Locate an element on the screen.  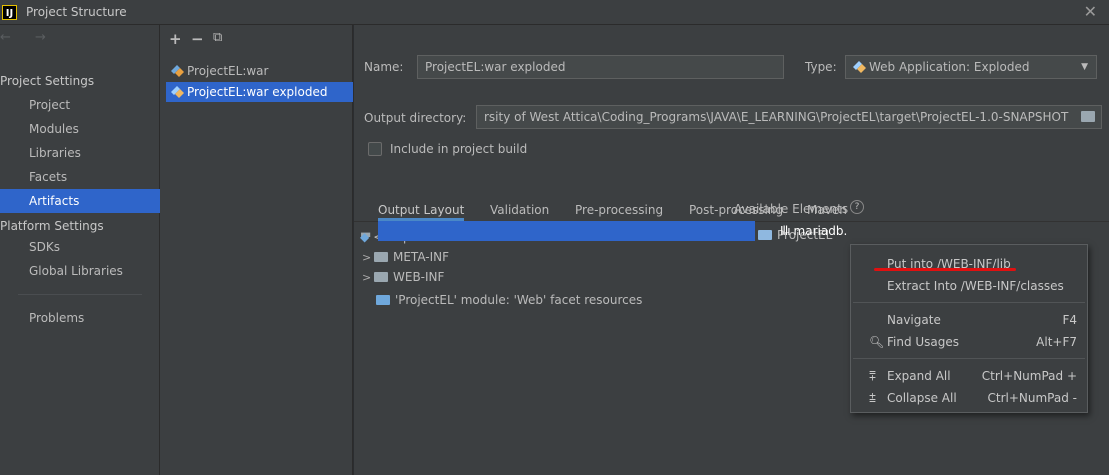
menu-extract-into-classes: Extract Into /WEB-INF/classes is located at coordinates (969, 286).